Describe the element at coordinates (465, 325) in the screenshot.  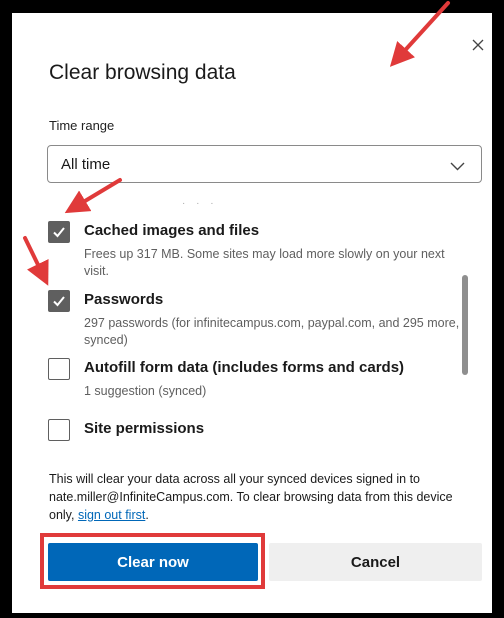
I see `scrollbar-thumb` at that location.